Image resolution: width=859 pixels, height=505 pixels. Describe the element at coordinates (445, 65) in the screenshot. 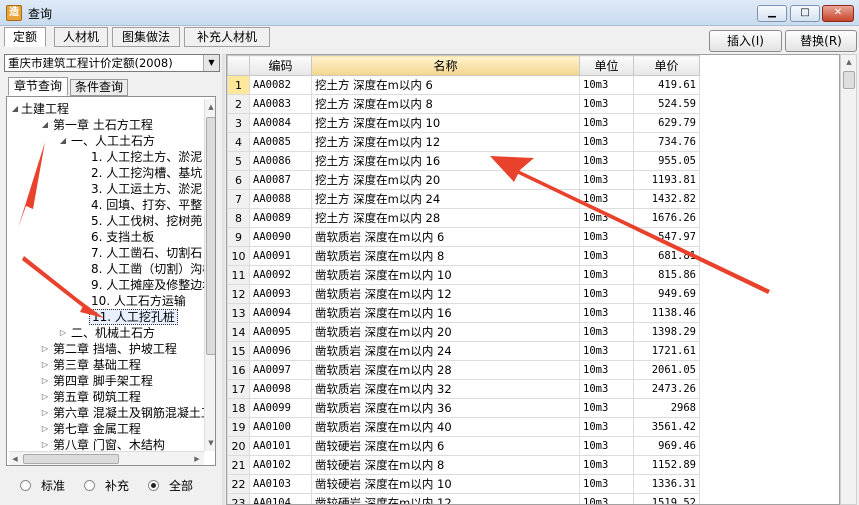

I see `col-header-name: 名称` at that location.